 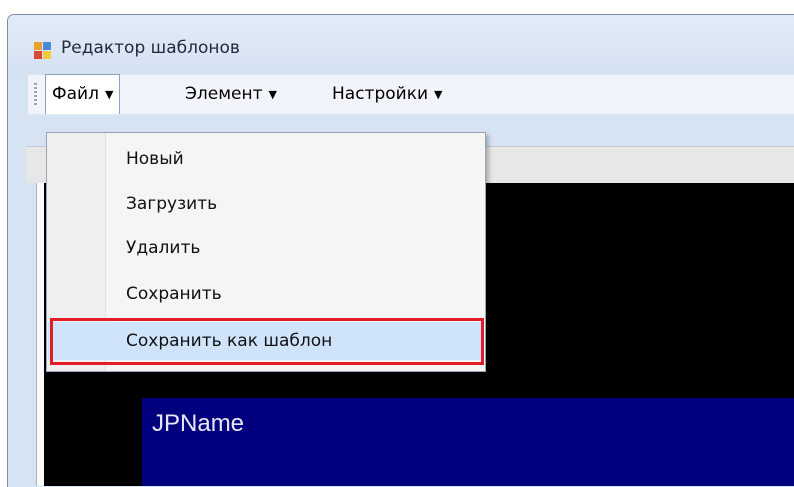 I want to click on app-window-icon, so click(x=42, y=50).